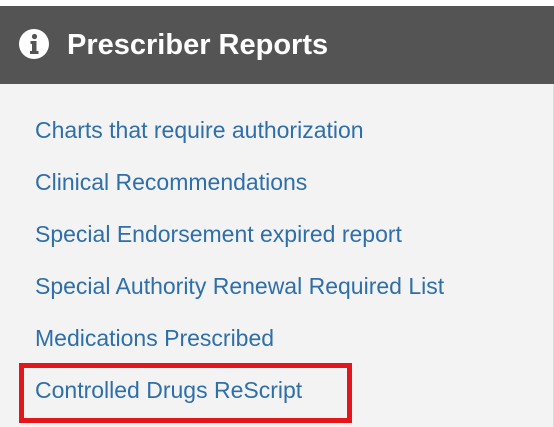 This screenshot has height=427, width=554. What do you see at coordinates (154, 338) in the screenshot?
I see `link-medications-prescribed: Medications Prescribed` at bounding box center [154, 338].